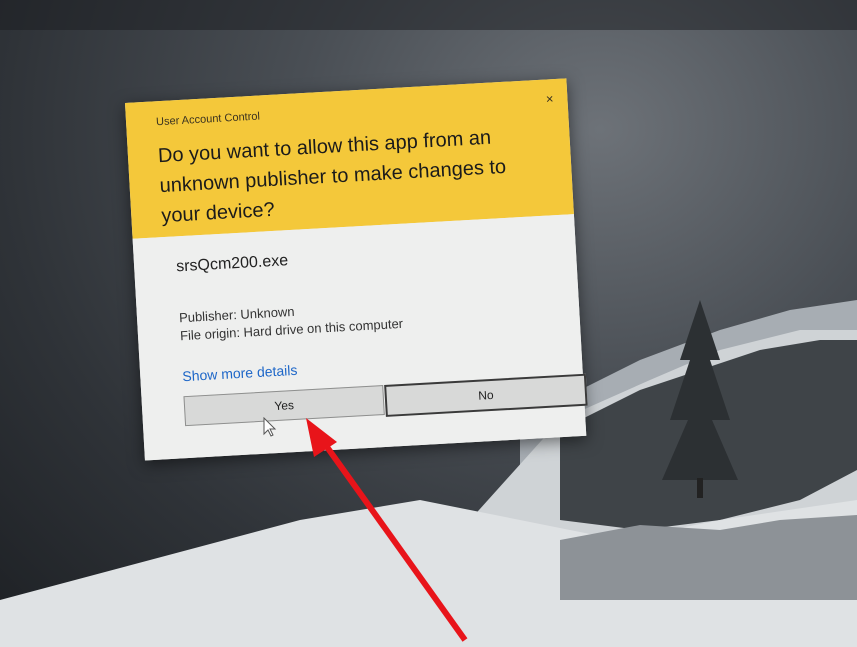 Image resolution: width=857 pixels, height=647 pixels. What do you see at coordinates (270, 427) in the screenshot?
I see `mouse-cursor-icon` at bounding box center [270, 427].